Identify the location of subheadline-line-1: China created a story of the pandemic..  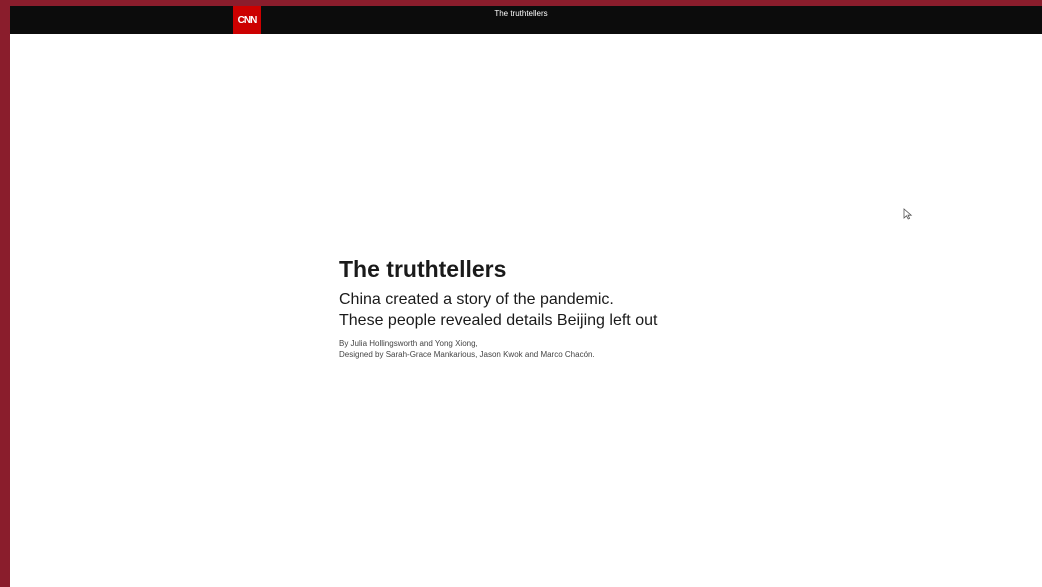
(476, 299).